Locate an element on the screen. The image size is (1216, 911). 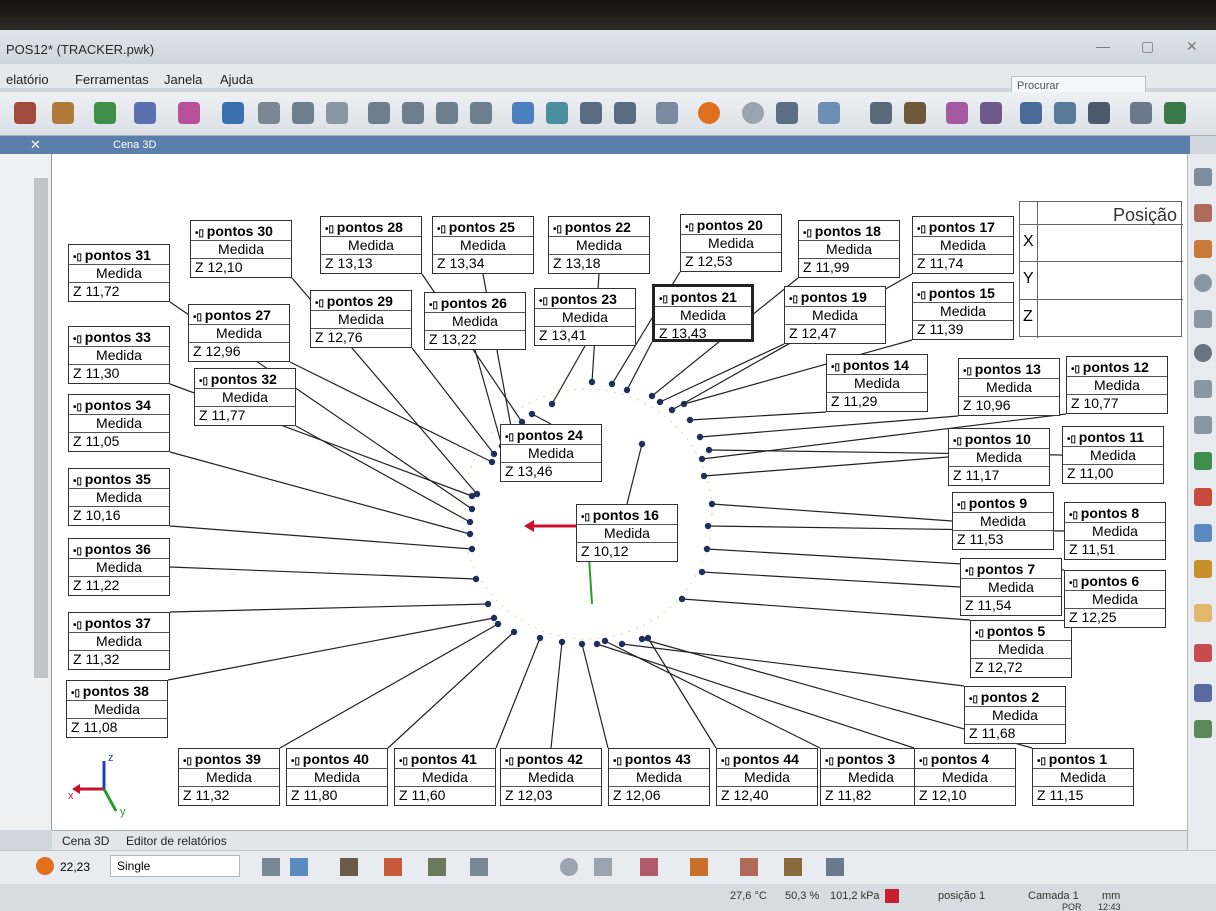
point-label-box: •▯ pontos 38 Medida Z 11,08 is located at coordinates (117, 709).